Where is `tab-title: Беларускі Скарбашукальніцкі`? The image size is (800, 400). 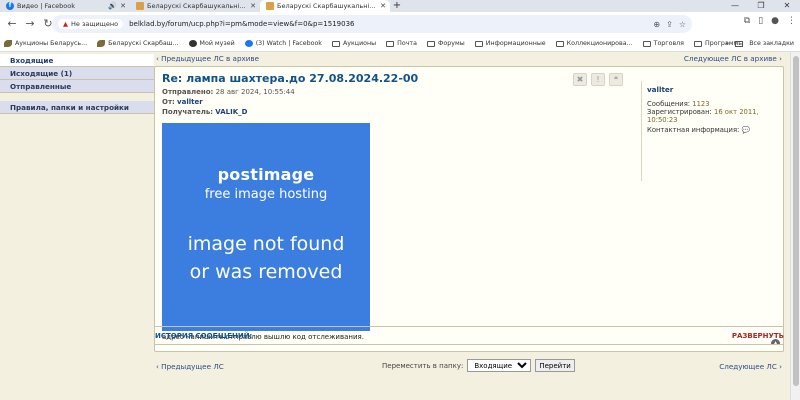 tab-title: Беларускі Скарбашукальніцкі is located at coordinates (327, 6).